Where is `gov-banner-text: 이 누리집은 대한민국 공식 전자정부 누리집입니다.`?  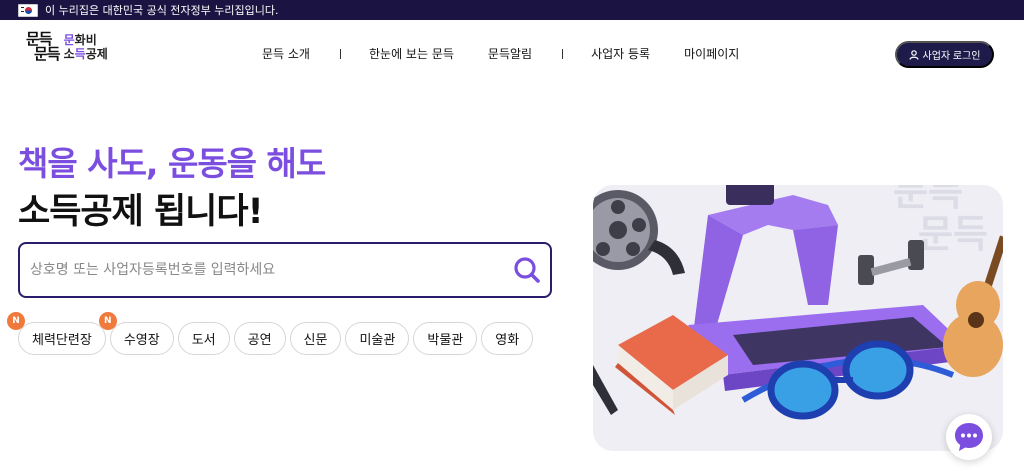
gov-banner-text: 이 누리집은 대한민국 공식 전자정부 누리집입니다. is located at coordinates (162, 10).